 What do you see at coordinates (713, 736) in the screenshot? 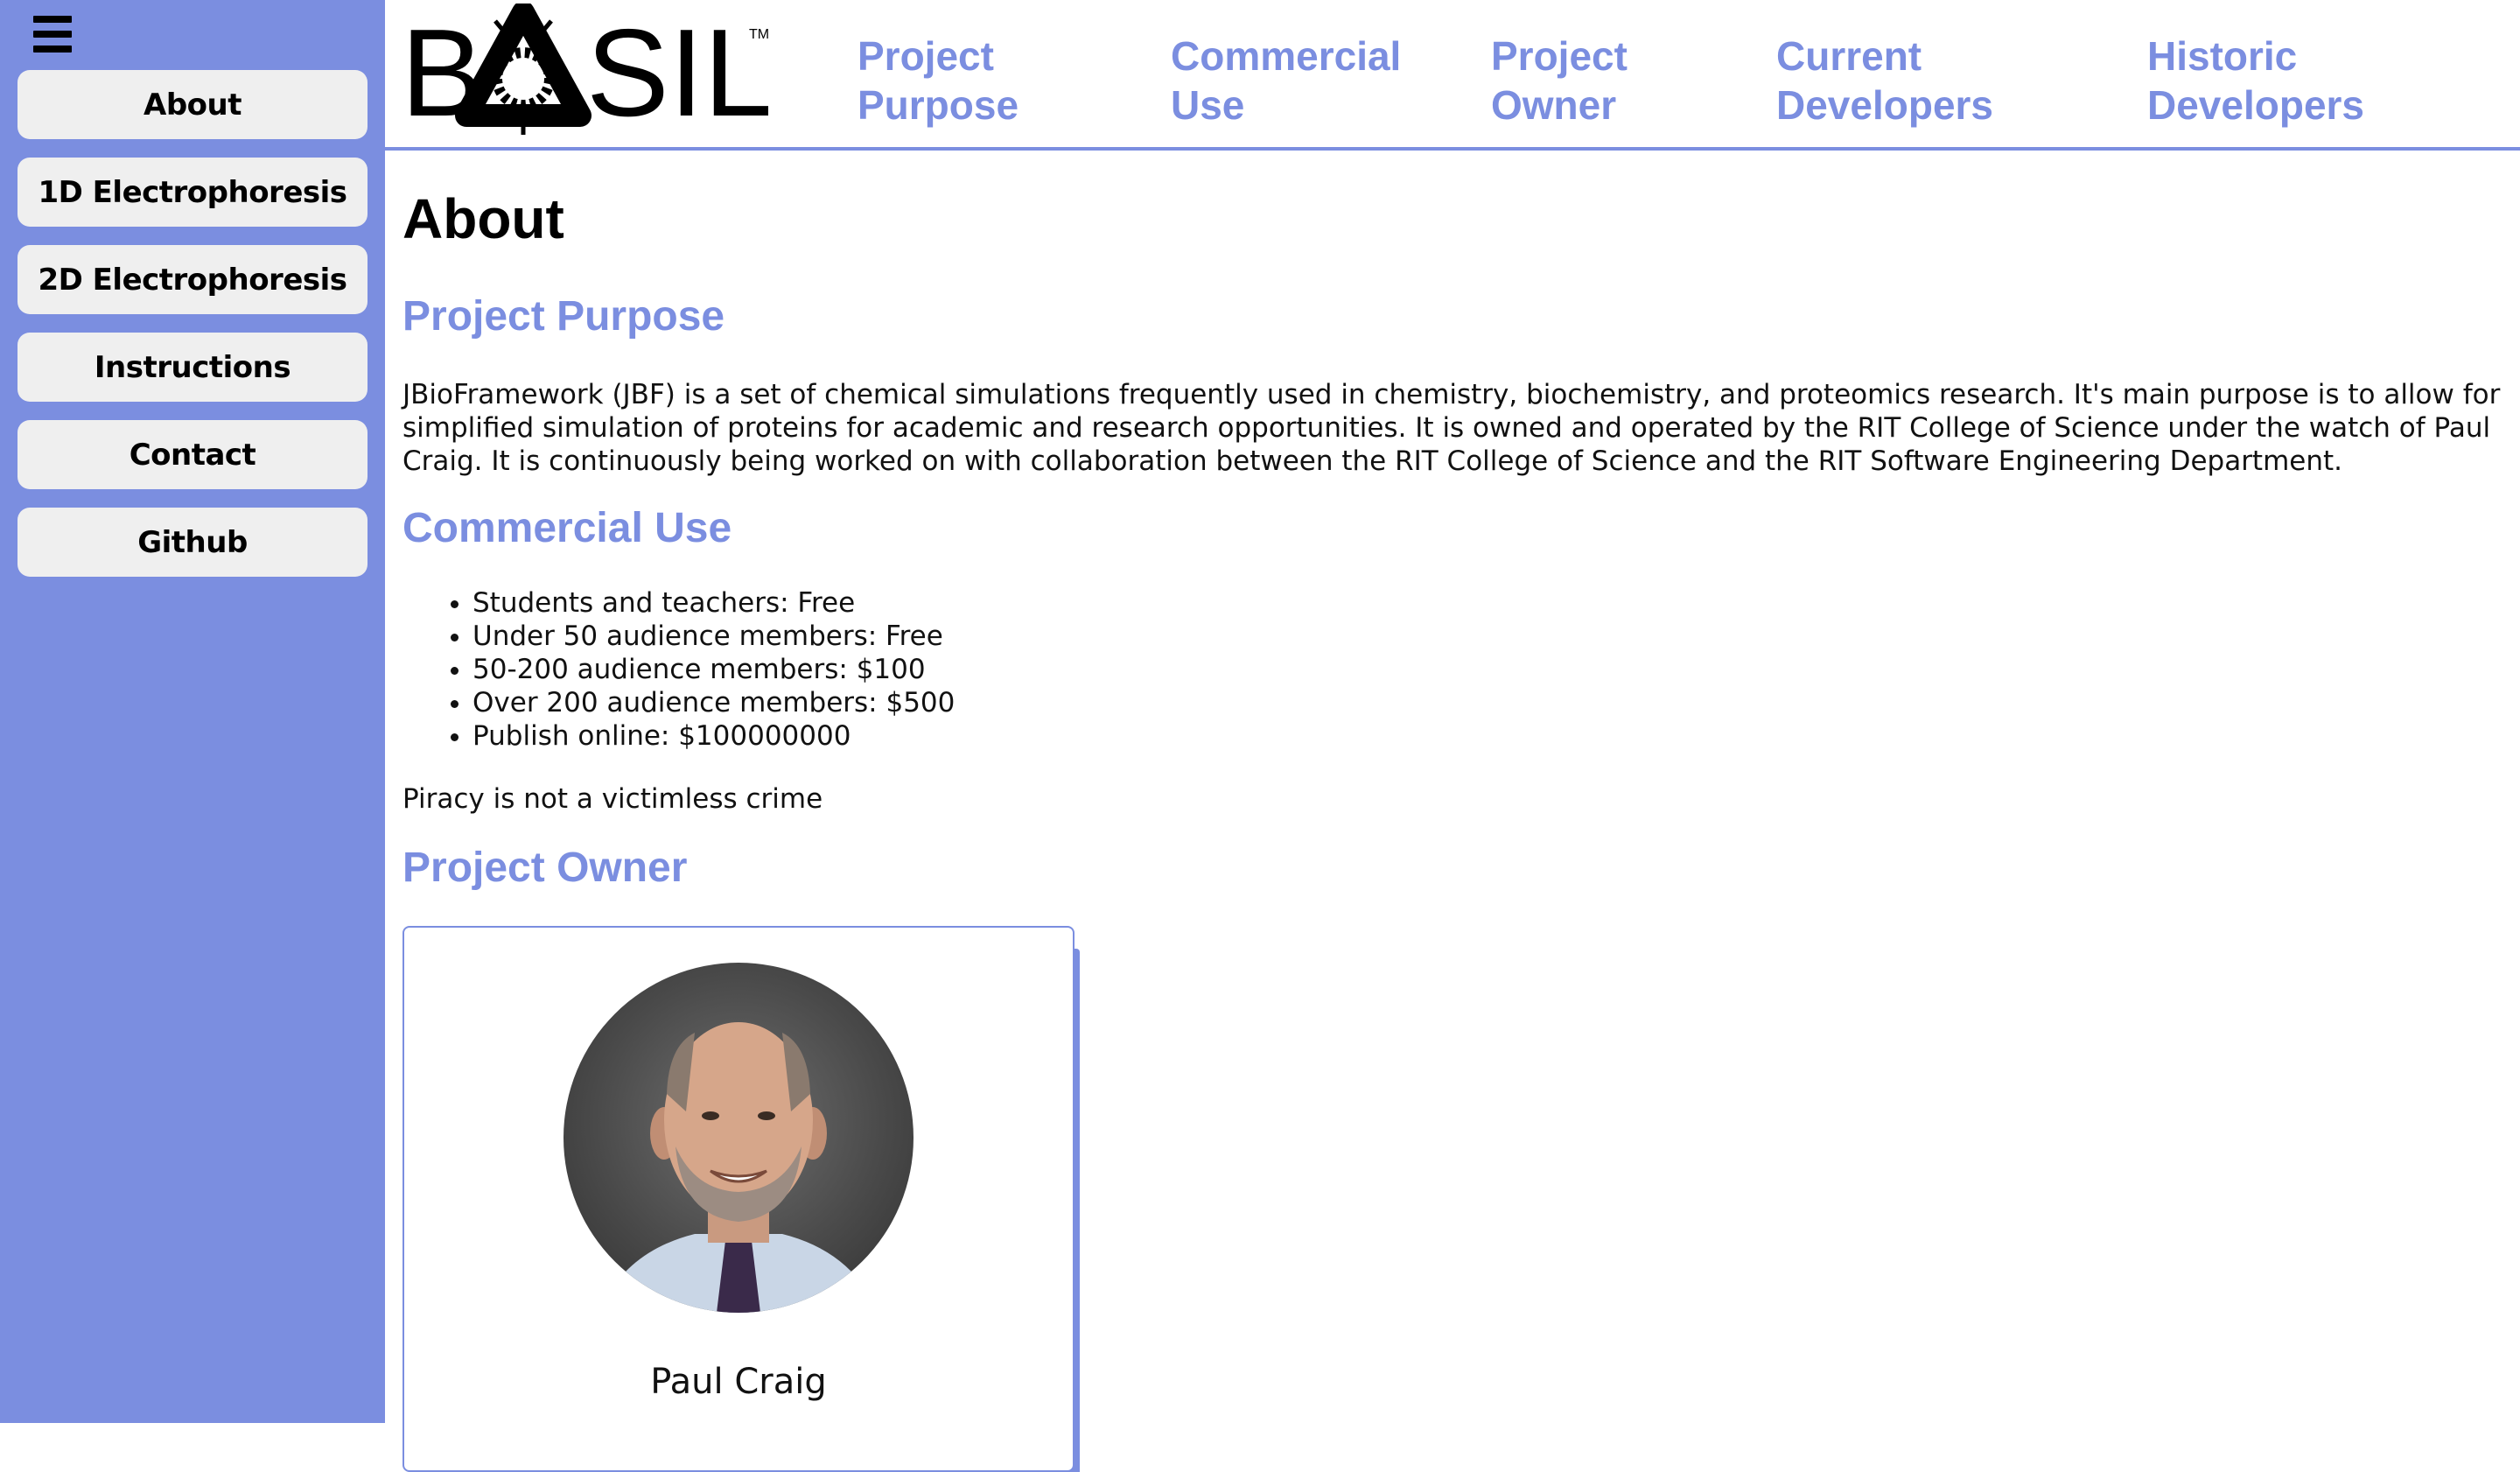
I see `pricing-item: Publish online: $100000000` at bounding box center [713, 736].